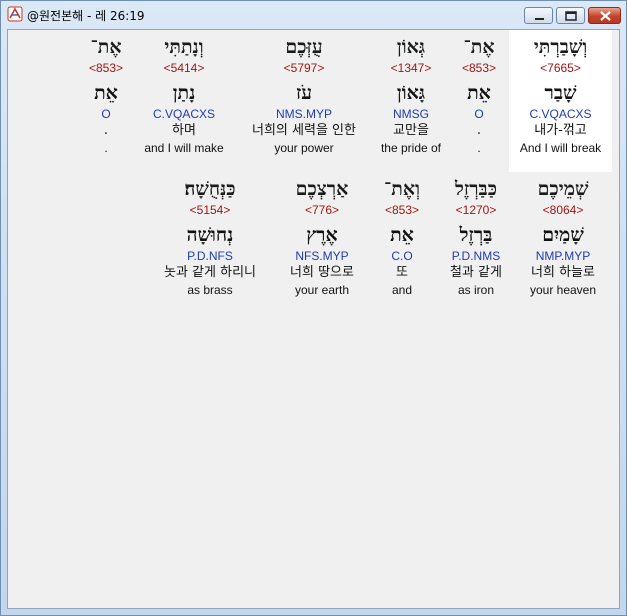 This screenshot has width=627, height=616. I want to click on app-logo-icon, so click(15, 14).